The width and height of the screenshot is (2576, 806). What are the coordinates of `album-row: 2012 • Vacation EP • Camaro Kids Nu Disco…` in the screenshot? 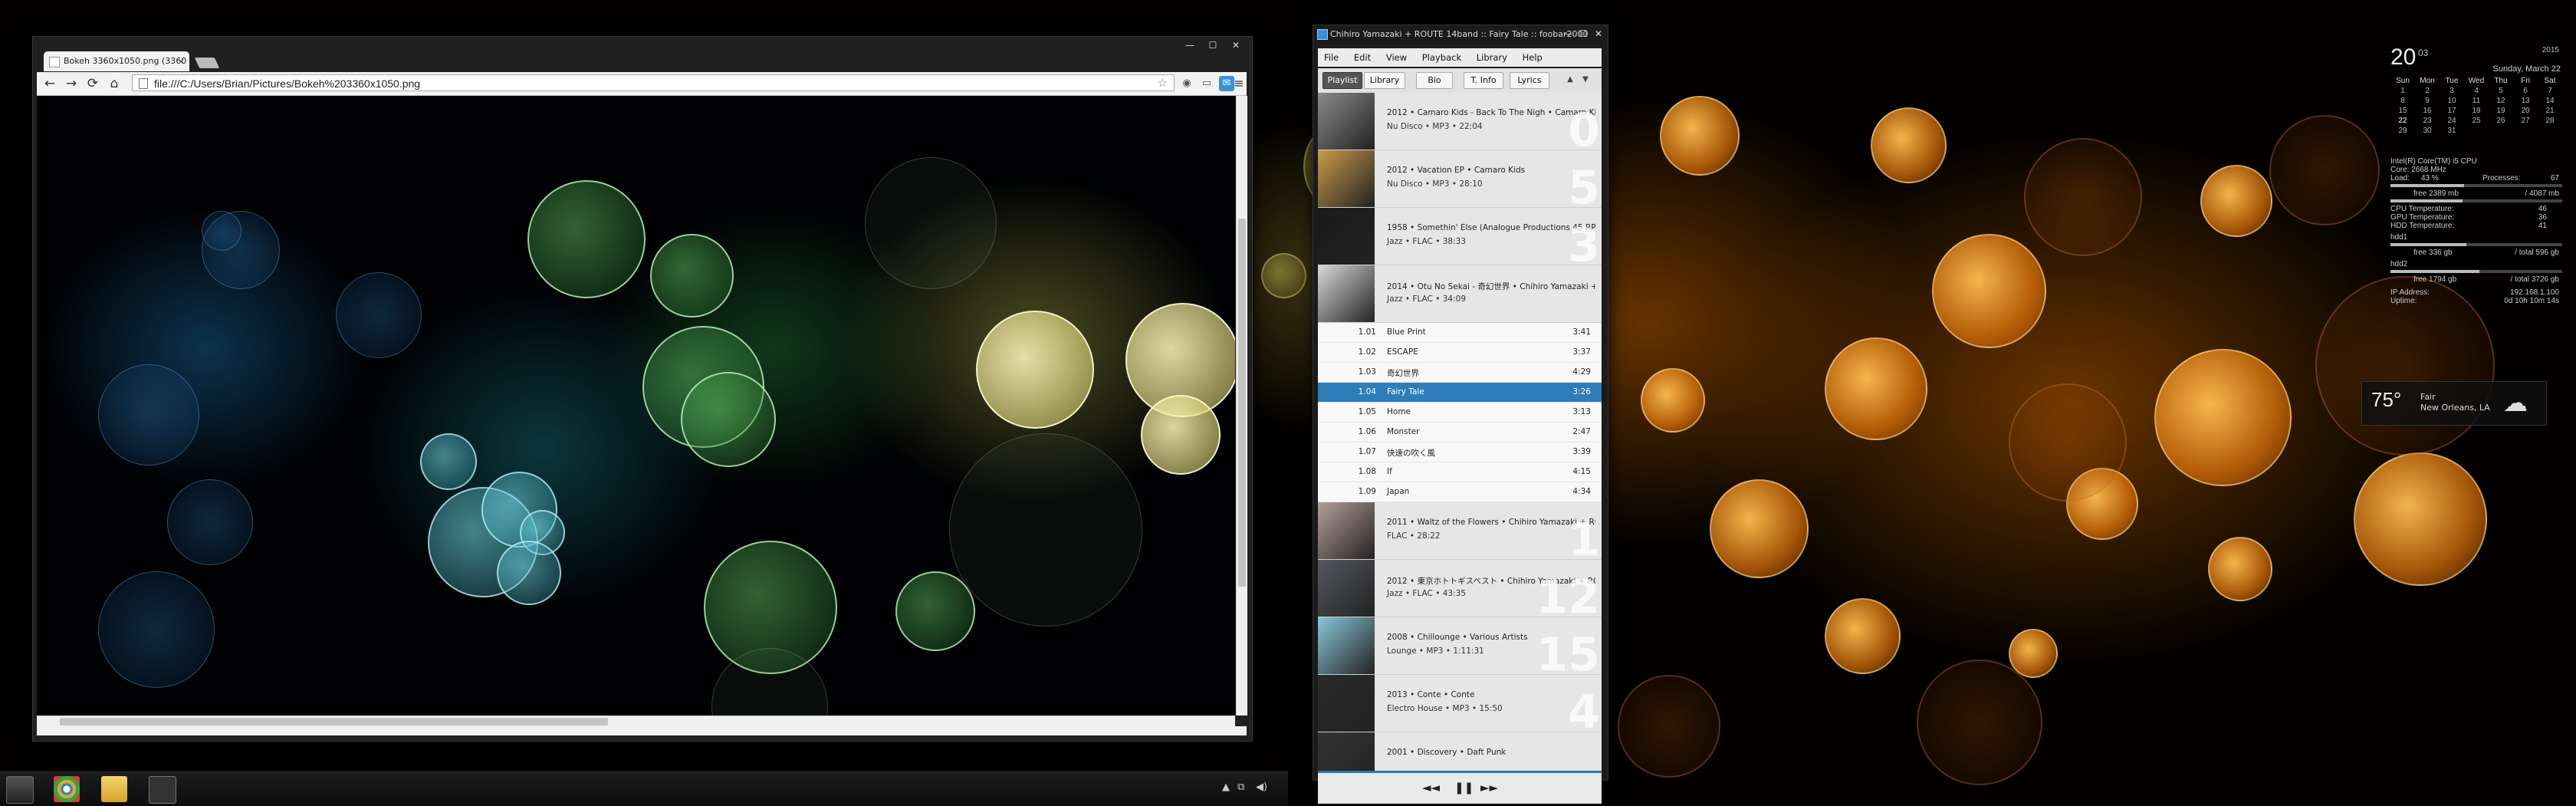 It's located at (1460, 183).